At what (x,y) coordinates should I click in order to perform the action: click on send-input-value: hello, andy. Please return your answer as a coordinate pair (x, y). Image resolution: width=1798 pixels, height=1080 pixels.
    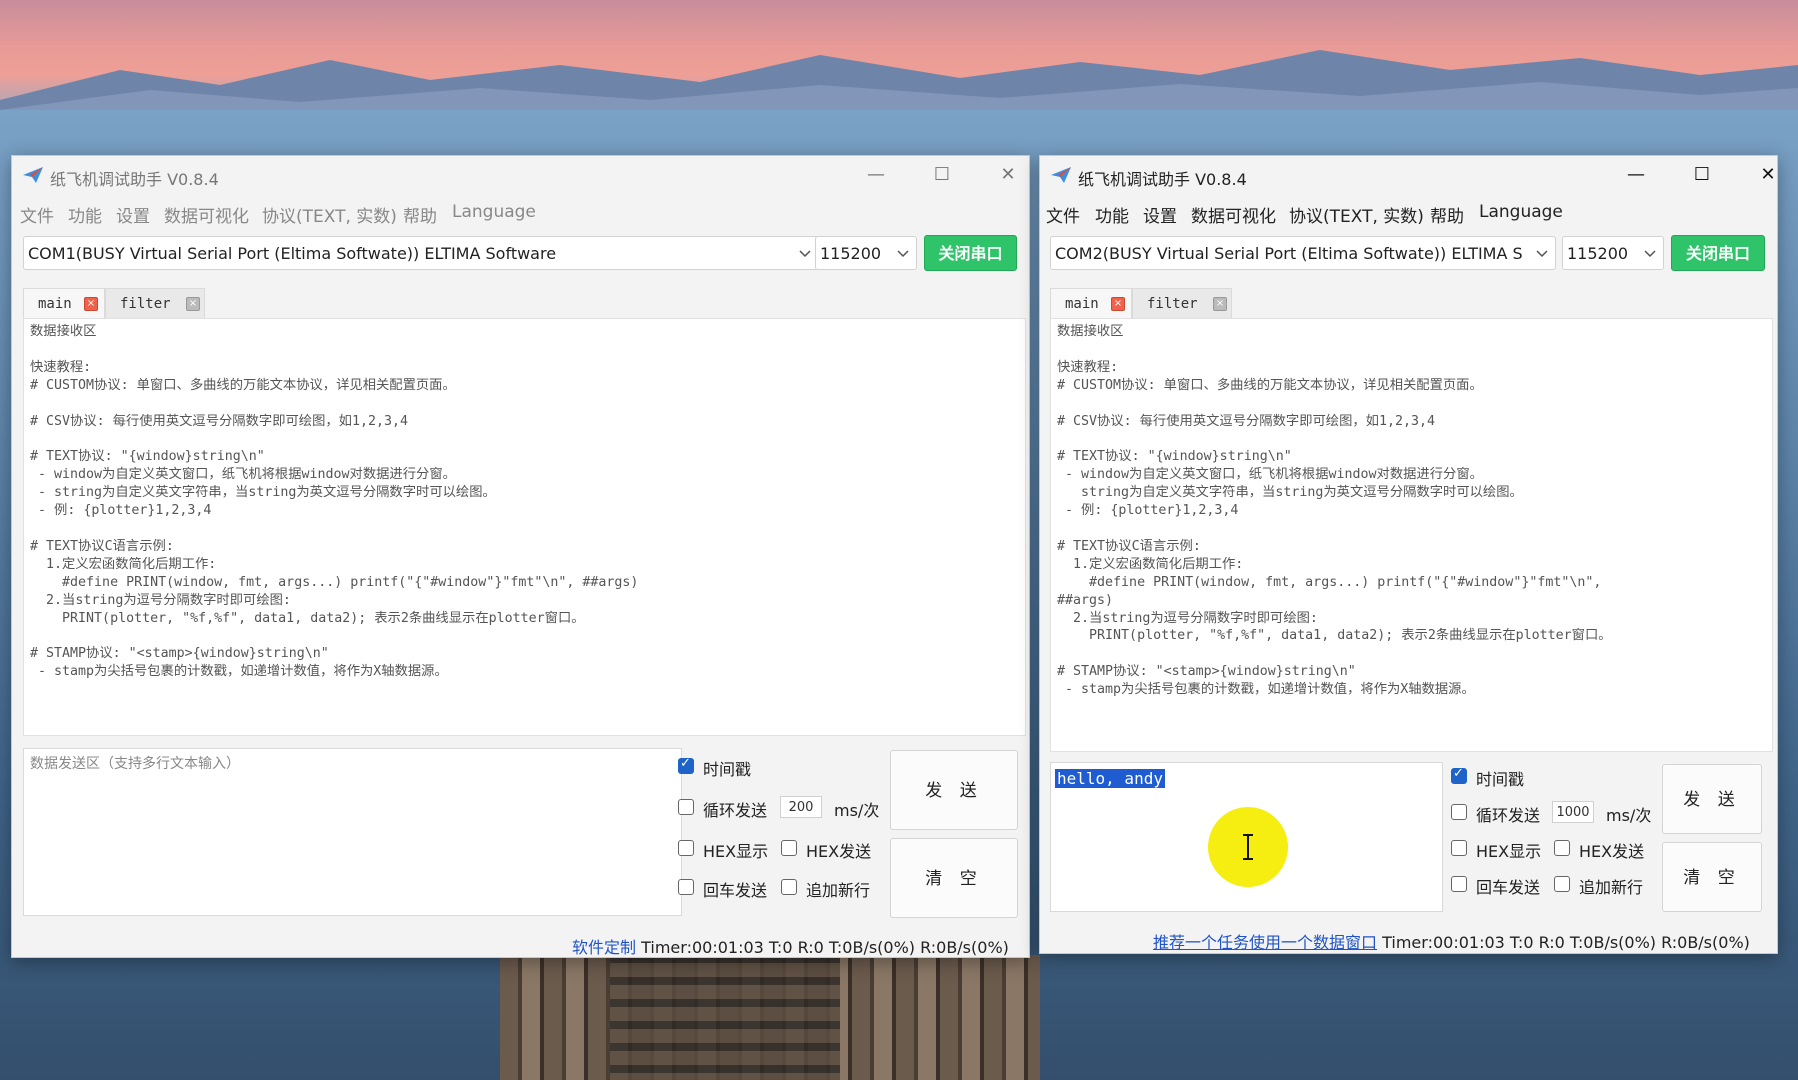
    Looking at the image, I should click on (1110, 778).